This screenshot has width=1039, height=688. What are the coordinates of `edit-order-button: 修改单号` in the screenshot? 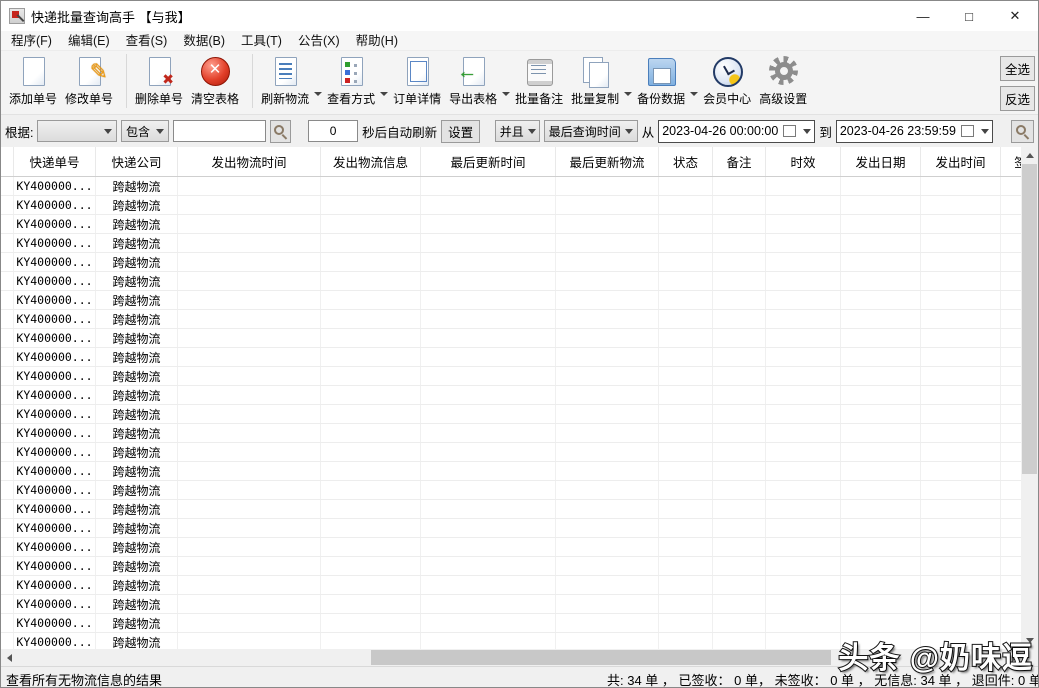 It's located at (89, 81).